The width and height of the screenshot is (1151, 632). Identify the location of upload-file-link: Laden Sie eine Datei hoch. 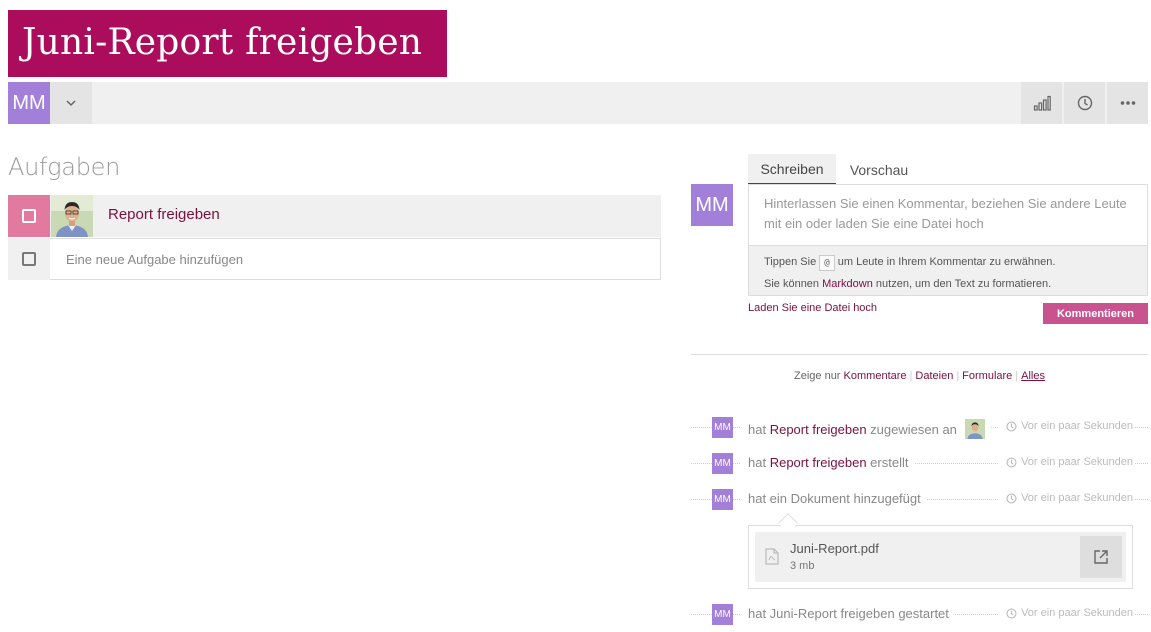
(812, 308).